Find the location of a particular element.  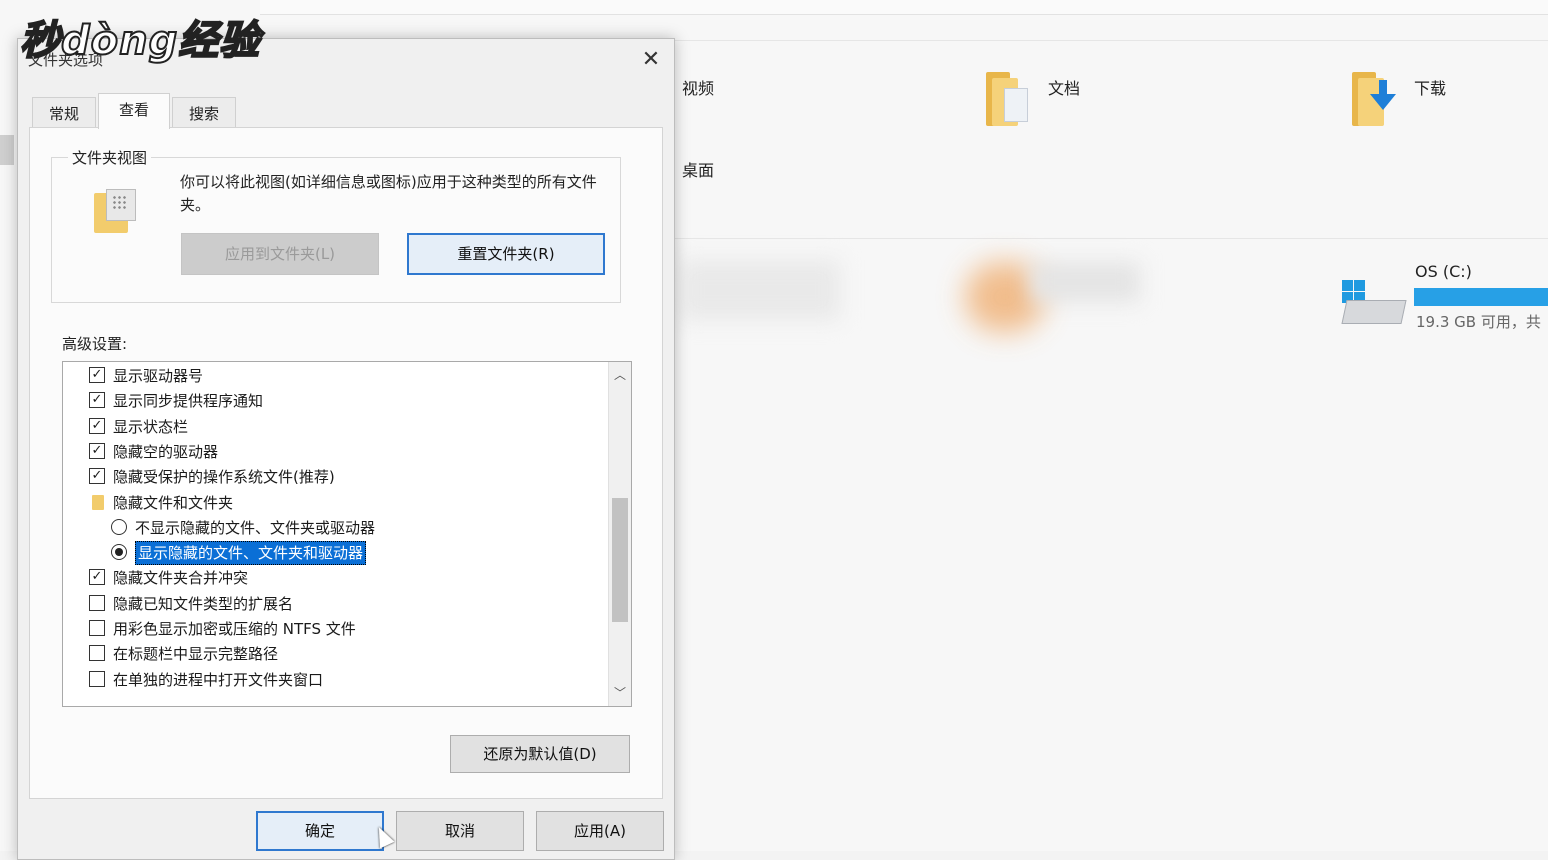

ok-button: 确定 is located at coordinates (320, 831).